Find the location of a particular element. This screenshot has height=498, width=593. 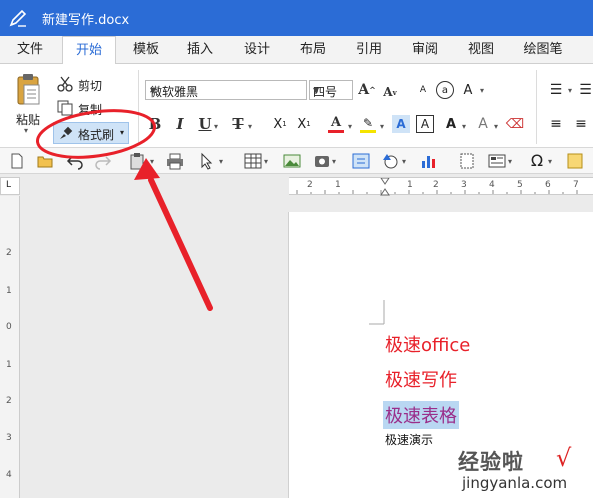

font-size-select: 四号 ▾ is located at coordinates (331, 90).